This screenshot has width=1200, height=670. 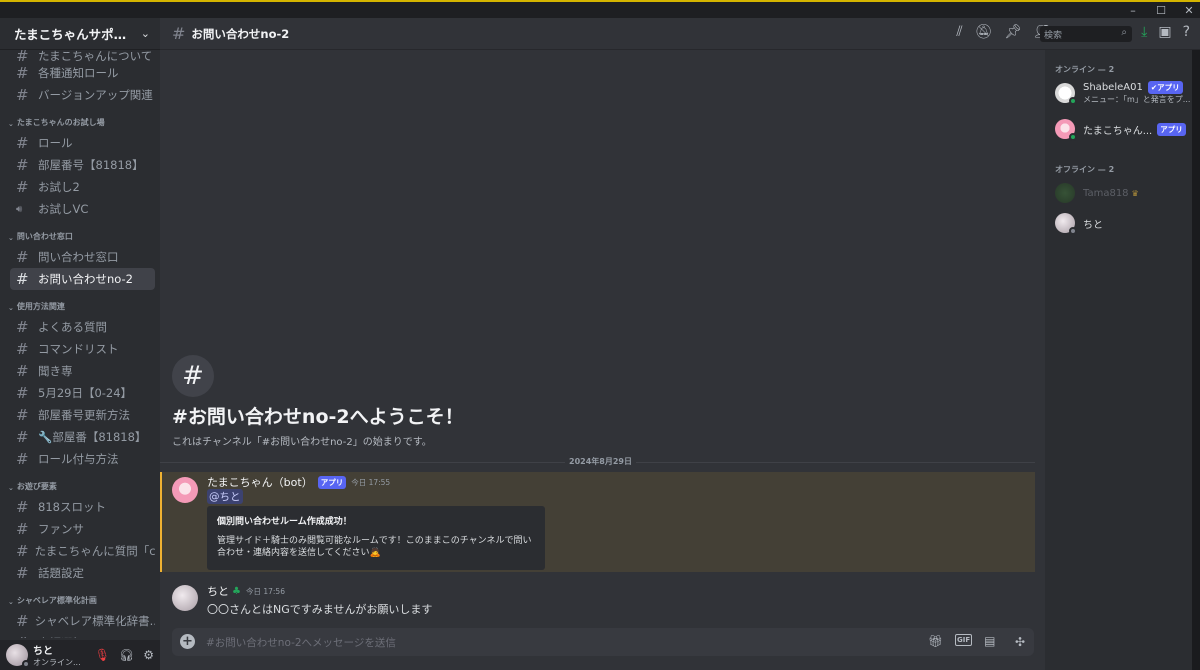 I want to click on minimize-button: –, so click(x=1133, y=10).